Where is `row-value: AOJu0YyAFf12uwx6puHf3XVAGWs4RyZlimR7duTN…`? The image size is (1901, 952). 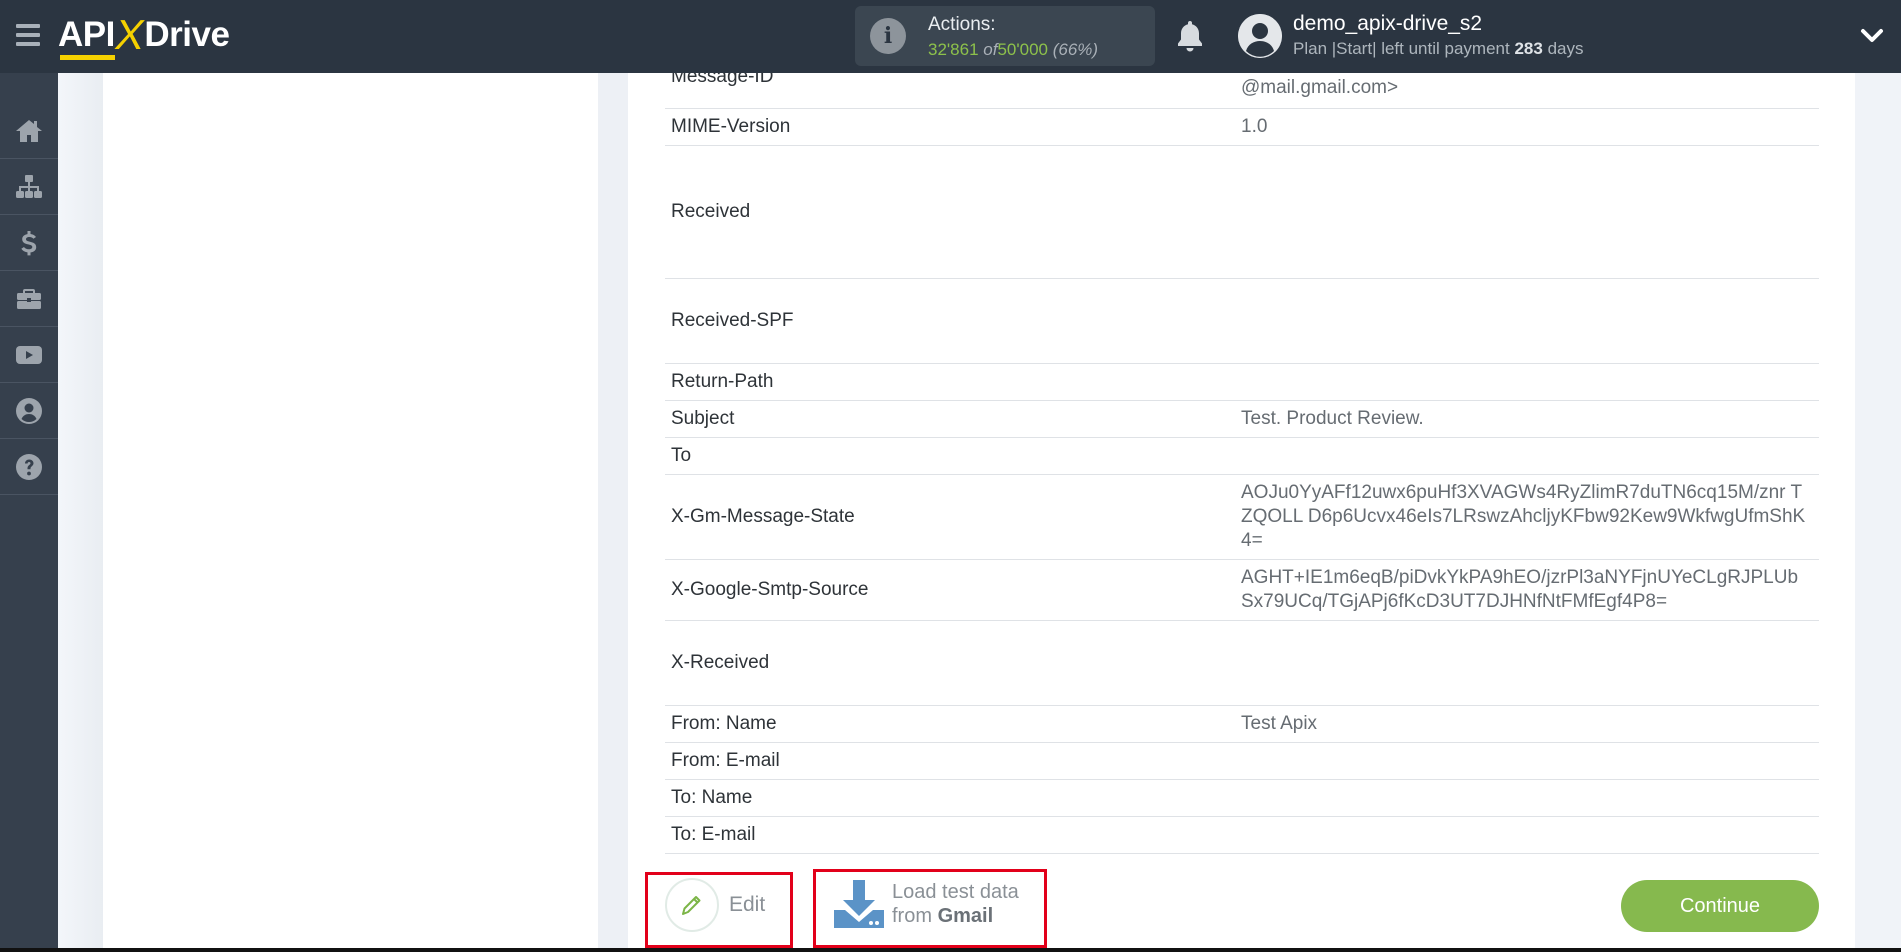 row-value: AOJu0YyAFf12uwx6puHf3XVAGWs4RyZlimR7duTN… is located at coordinates (1523, 516).